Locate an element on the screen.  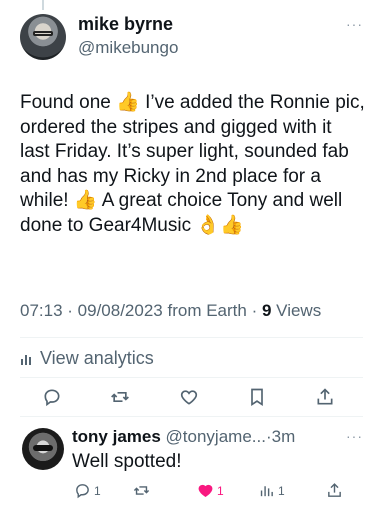
views-count: 9 is located at coordinates (266, 310).